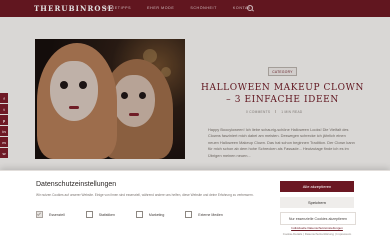 Image resolution: width=390 pixels, height=241 pixels. Describe the element at coordinates (76, 184) in the screenshot. I see `consent-title: Datenschutzeinstellungen` at that location.